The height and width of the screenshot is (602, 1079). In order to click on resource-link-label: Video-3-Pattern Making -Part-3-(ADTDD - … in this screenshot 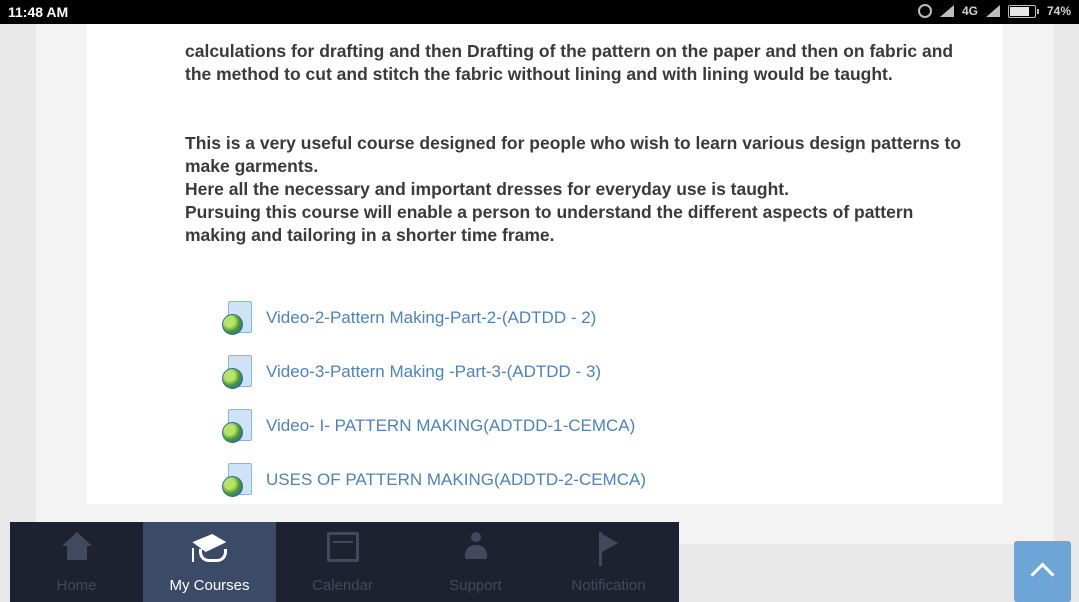, I will do `click(433, 372)`.